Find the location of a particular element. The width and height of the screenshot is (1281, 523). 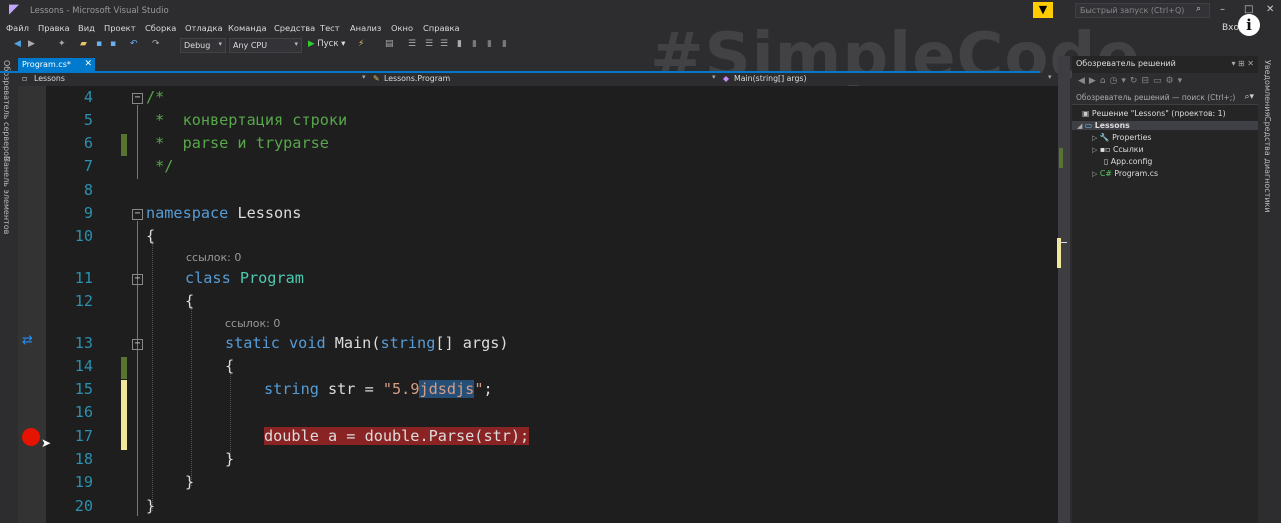

search-icon: ⌕▾ is located at coordinates (1249, 97).